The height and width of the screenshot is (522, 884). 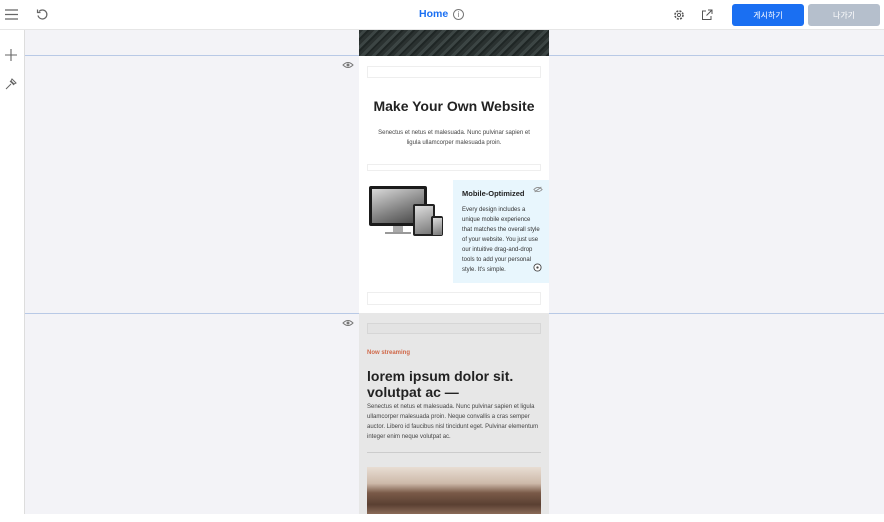 I want to click on monitor-base, so click(x=398, y=233).